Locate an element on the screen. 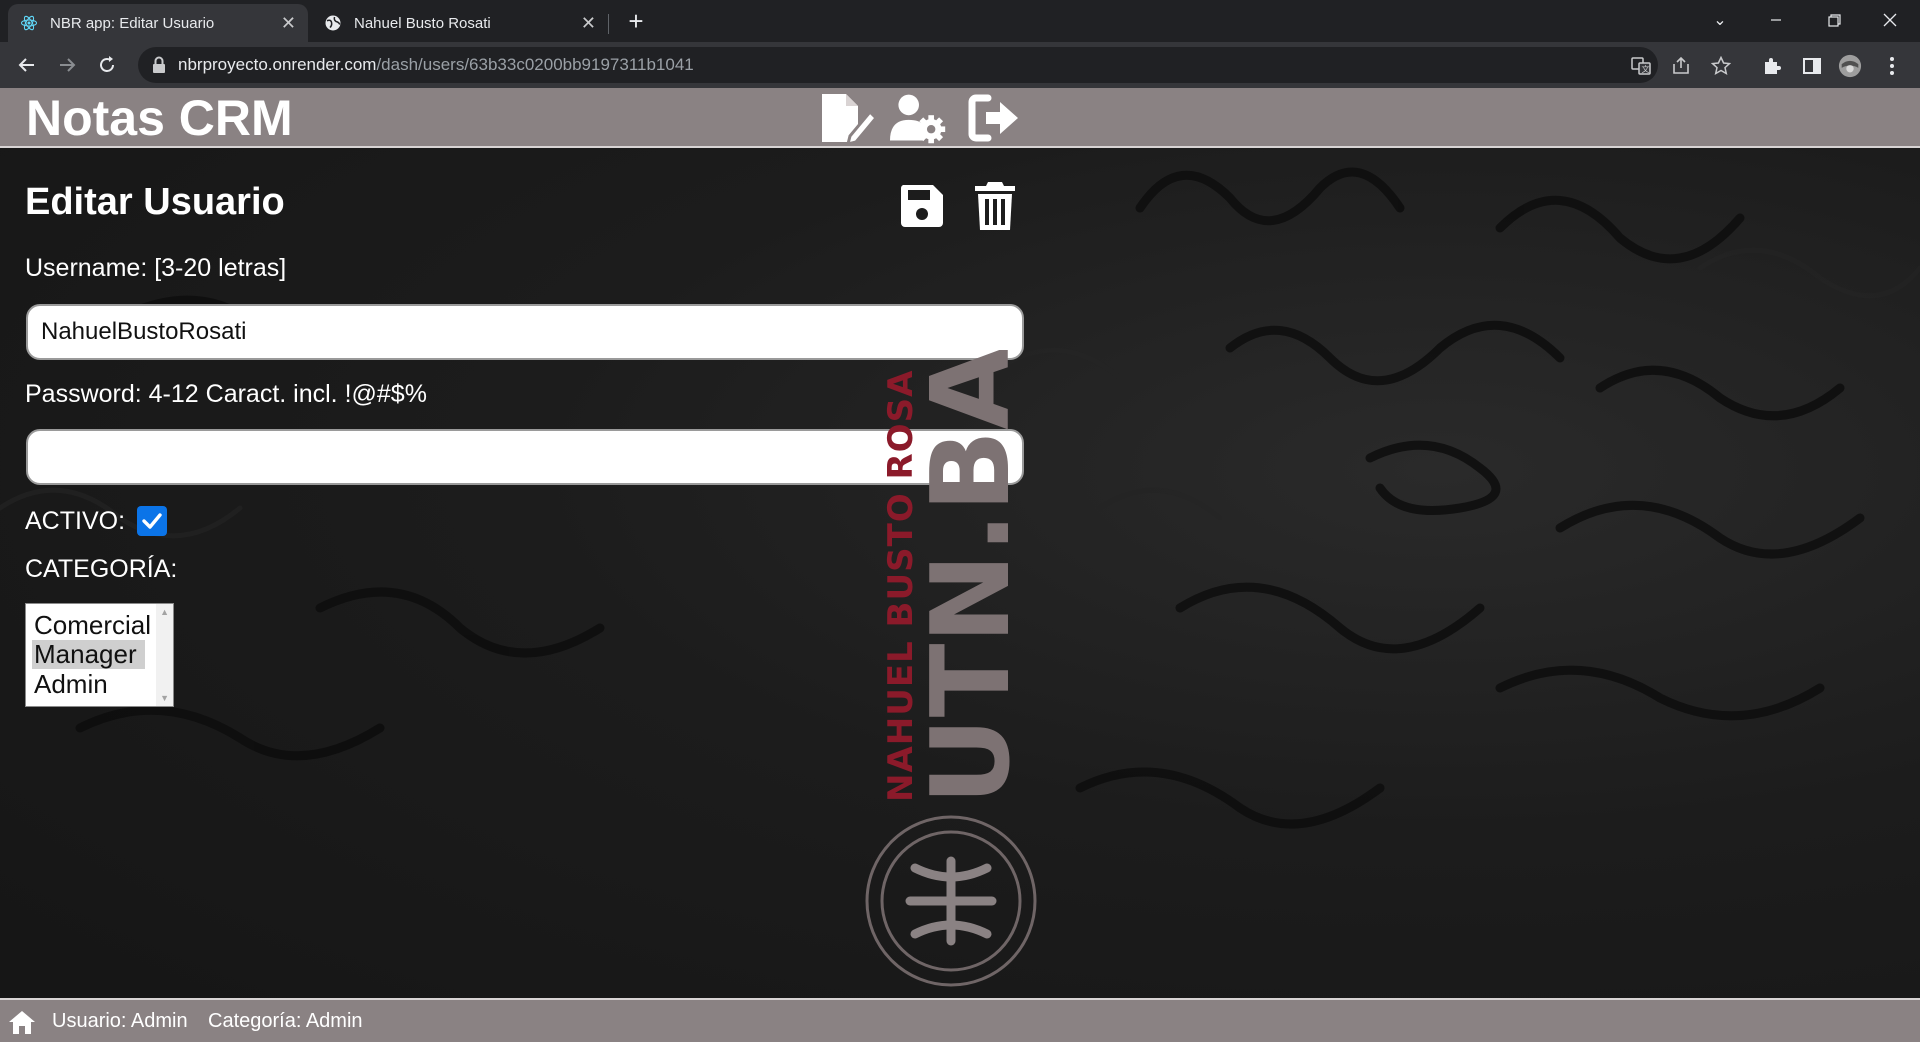 This screenshot has width=1920, height=1042. active-checkbox is located at coordinates (152, 521).